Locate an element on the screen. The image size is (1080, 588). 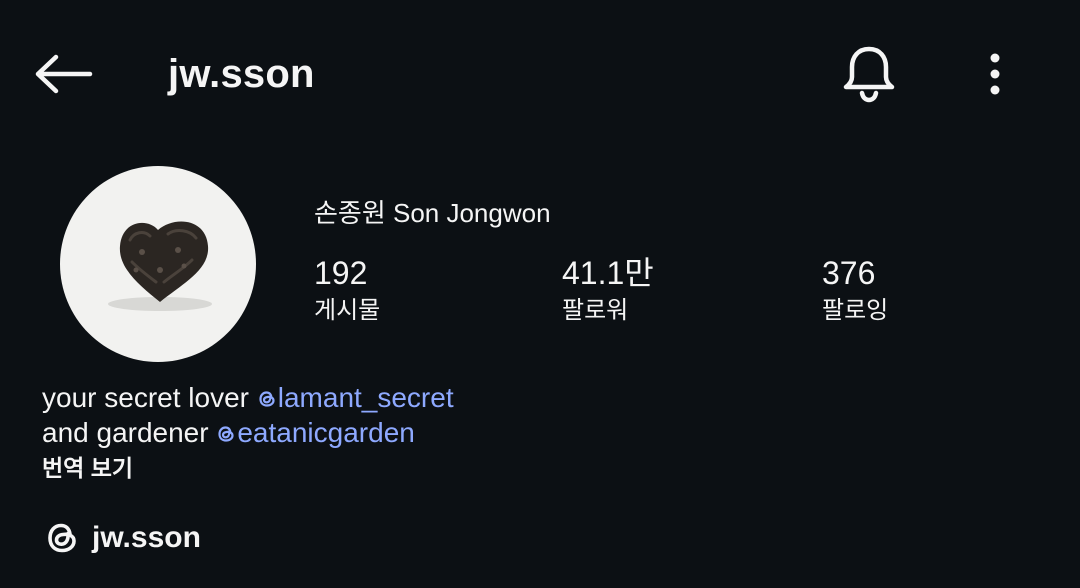
bio-line-1: your secret lover lamant_secret is located at coordinates (248, 397).